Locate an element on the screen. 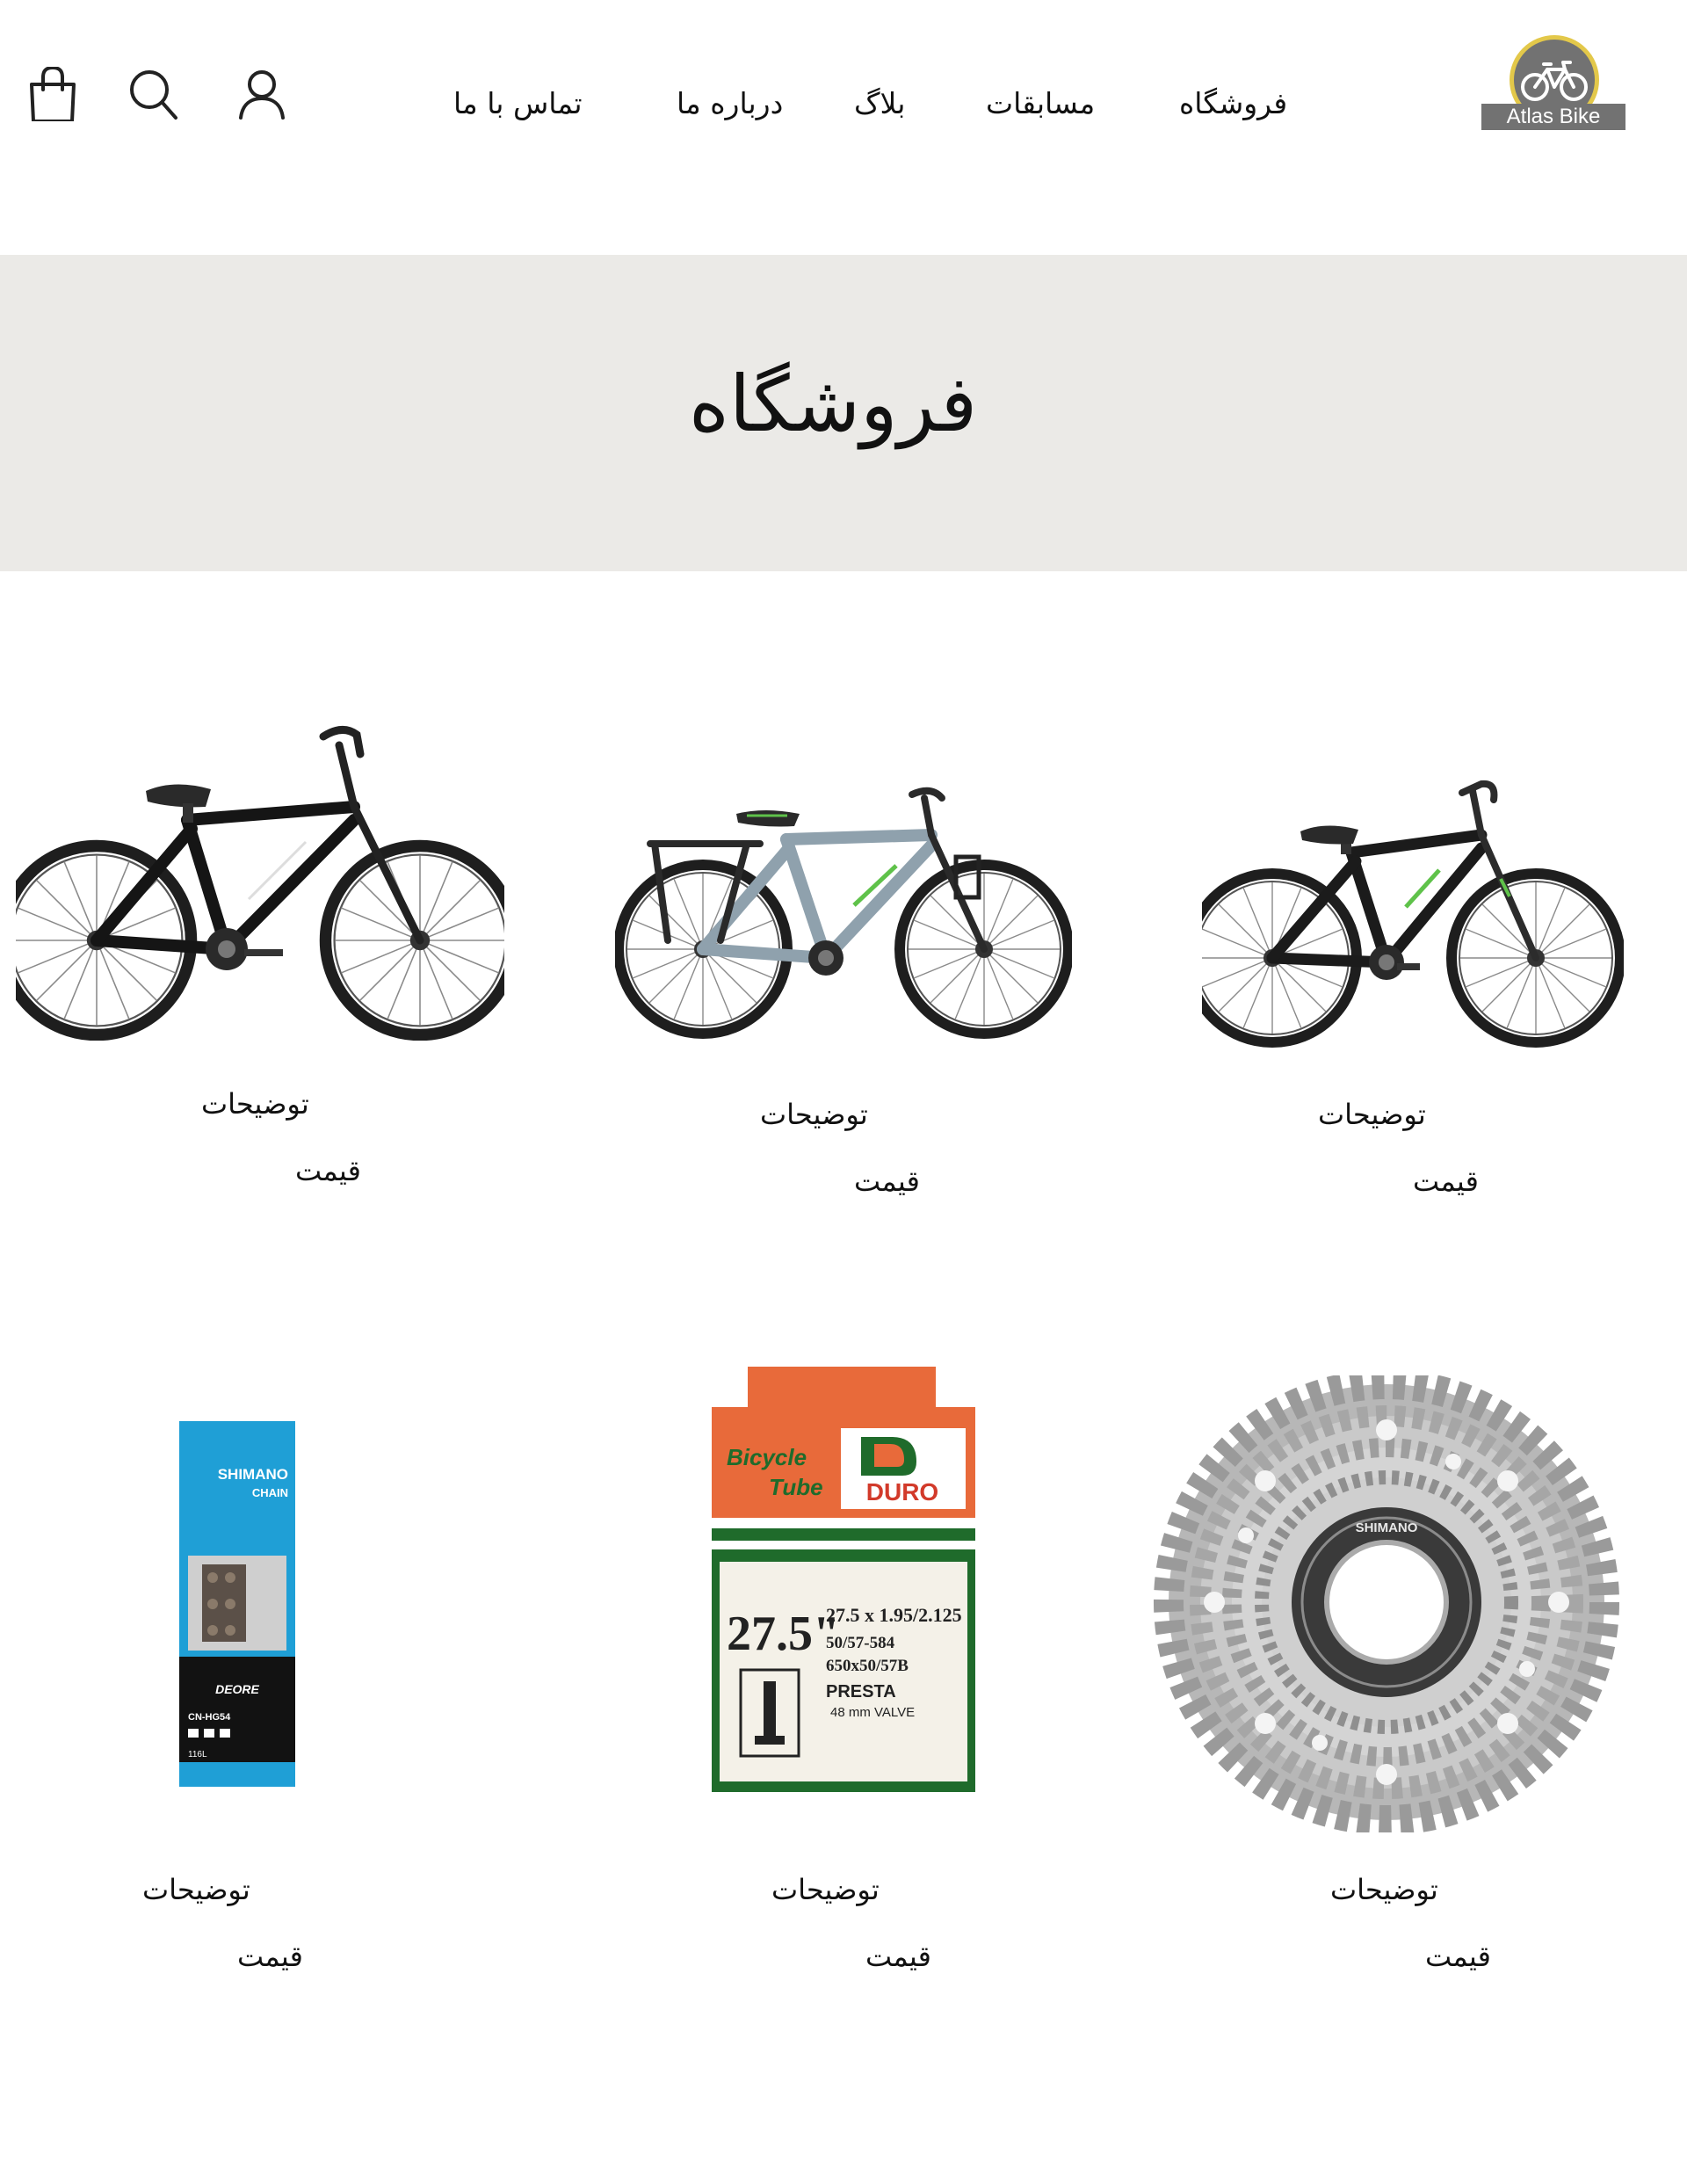  logo-text: Atlas Bike is located at coordinates (1553, 117).